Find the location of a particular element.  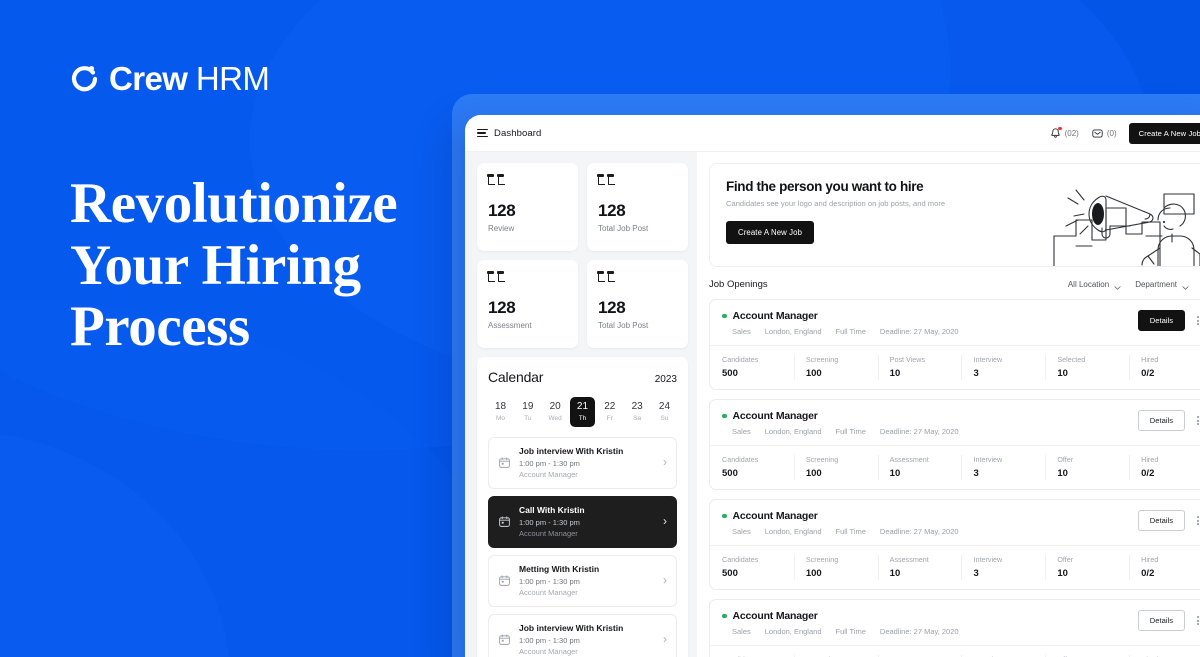

create-new-job-button-topbar: Create A New Job is located at coordinates (1164, 133).